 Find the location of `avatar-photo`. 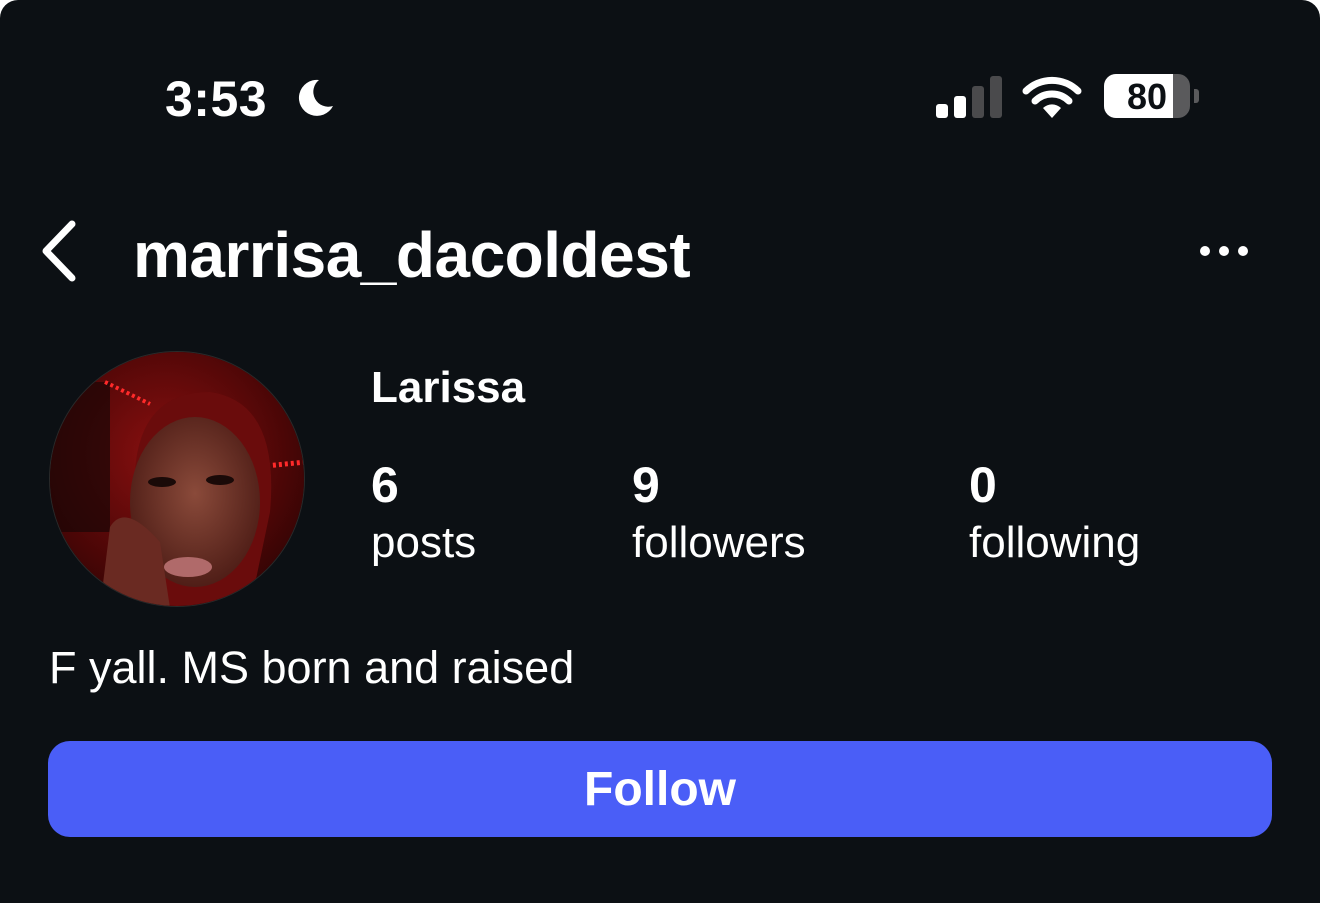

avatar-photo is located at coordinates (177, 479).